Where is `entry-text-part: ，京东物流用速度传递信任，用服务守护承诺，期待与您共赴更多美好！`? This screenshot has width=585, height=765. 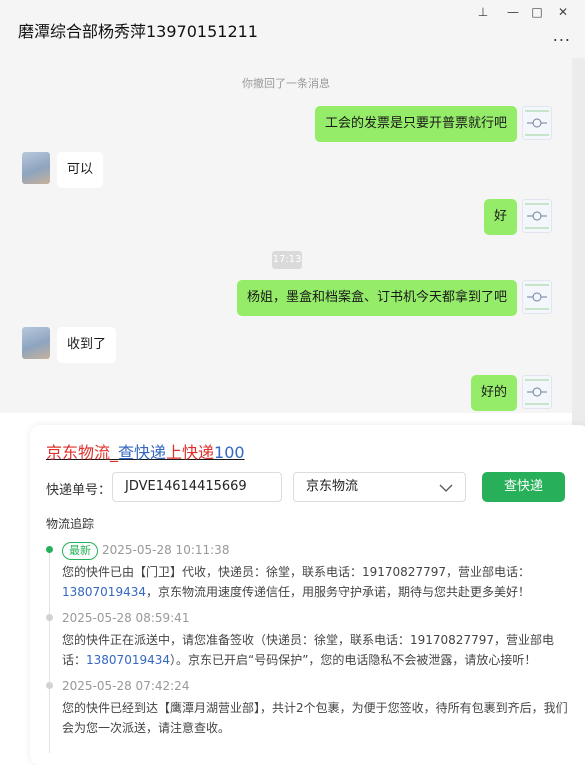
entry-text-part: ，京东物流用速度传递信任，用服务守护承诺，期待与您共赴更多美好！ is located at coordinates (337, 592).